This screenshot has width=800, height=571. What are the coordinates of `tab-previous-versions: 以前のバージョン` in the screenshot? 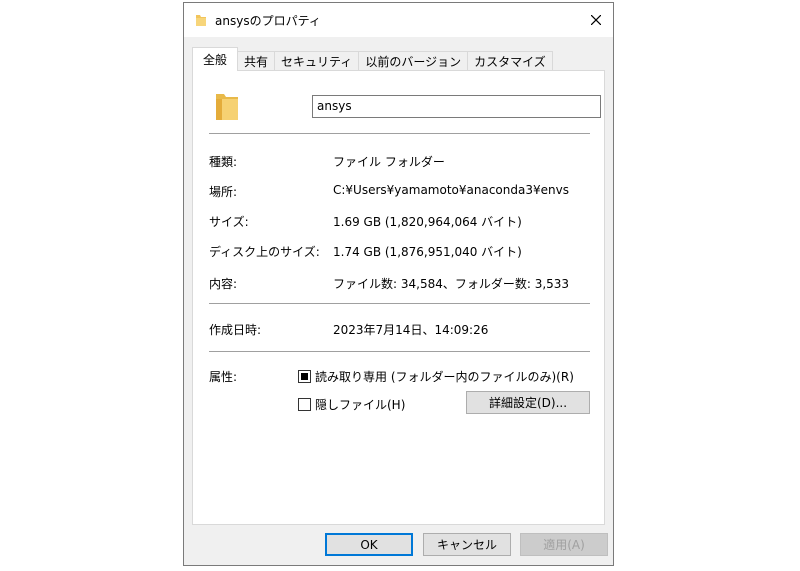 It's located at (413, 61).